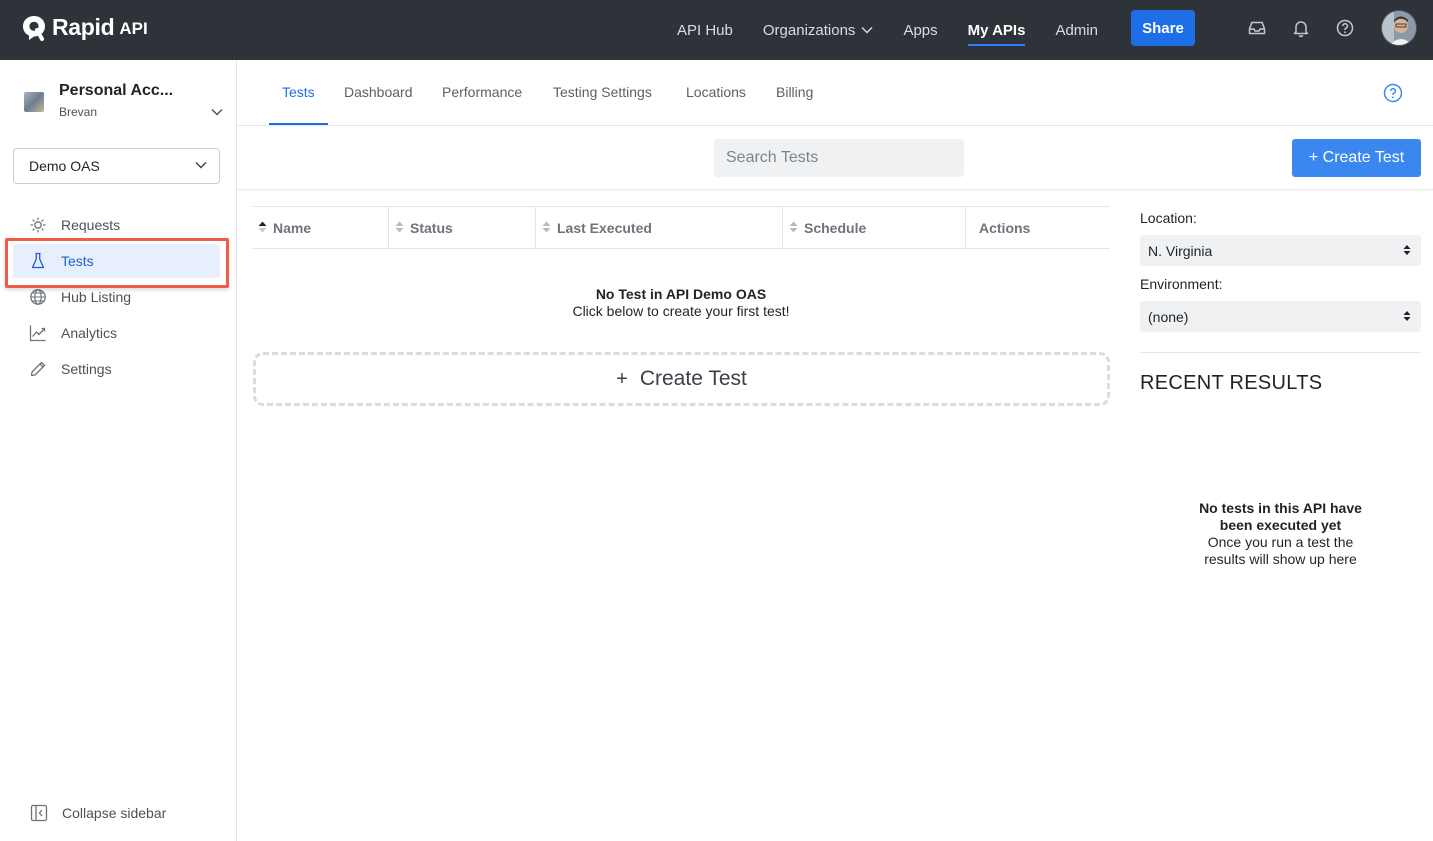 This screenshot has width=1433, height=841. What do you see at coordinates (133, 28) in the screenshot?
I see `brand-suffix: API` at bounding box center [133, 28].